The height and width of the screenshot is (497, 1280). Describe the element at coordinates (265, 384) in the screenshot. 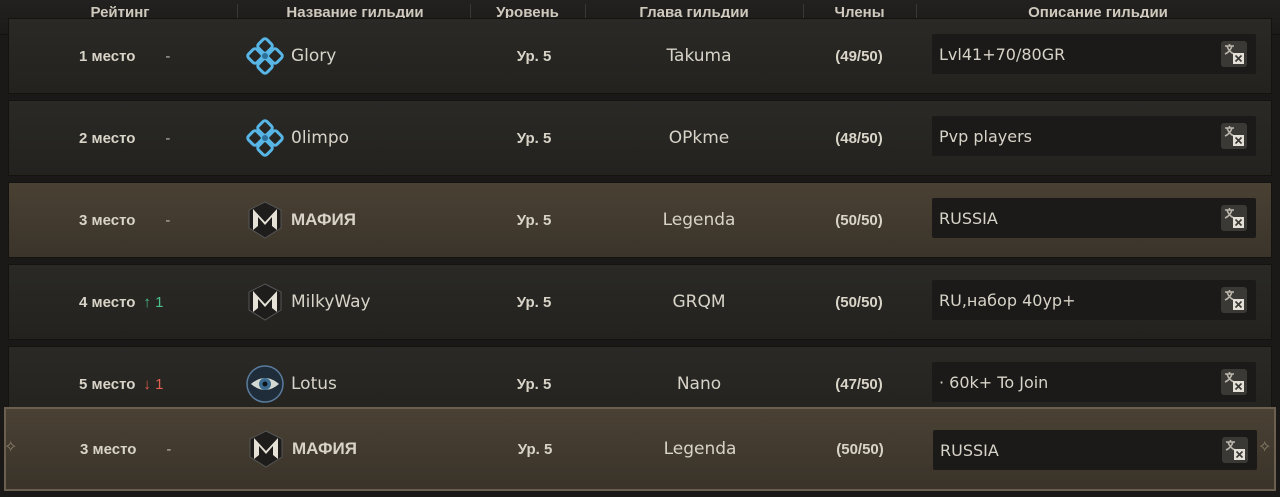

I see `eye-emblem-icon` at that location.